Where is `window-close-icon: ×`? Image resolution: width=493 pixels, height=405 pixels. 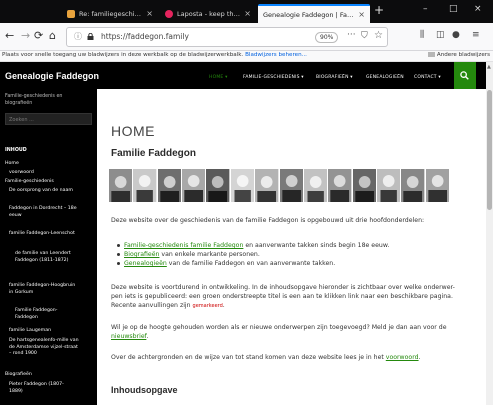
window-close-icon: × is located at coordinates (478, 9).